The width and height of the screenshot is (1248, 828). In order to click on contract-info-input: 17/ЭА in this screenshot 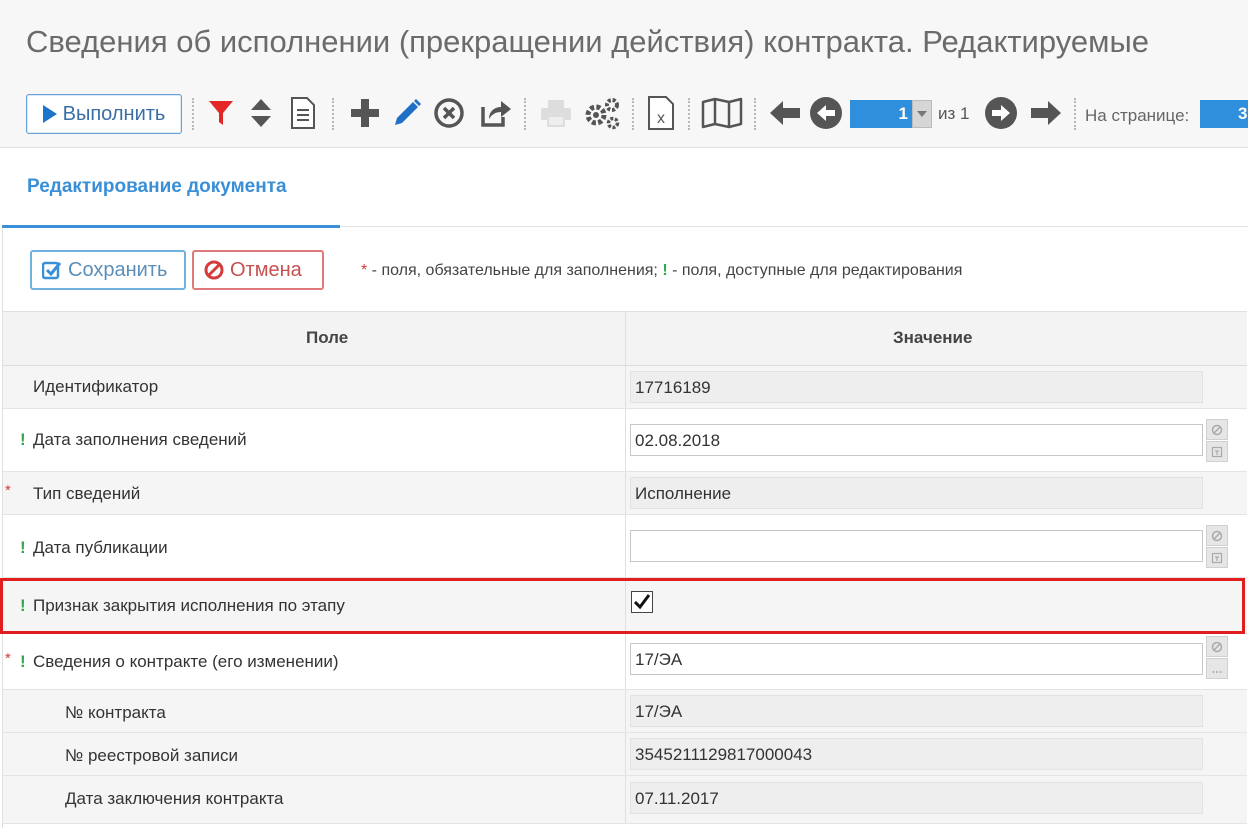, I will do `click(916, 659)`.